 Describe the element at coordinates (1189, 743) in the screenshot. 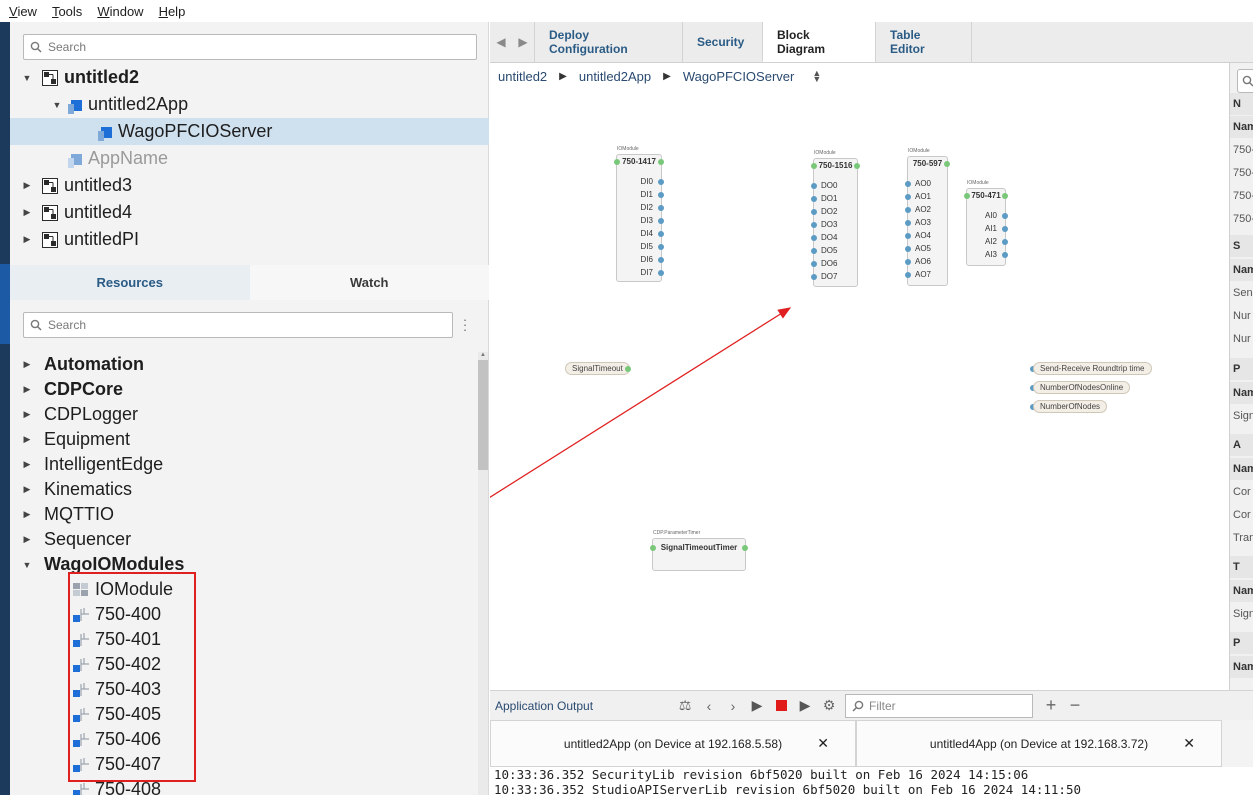

I see `close-icon: ✕` at that location.